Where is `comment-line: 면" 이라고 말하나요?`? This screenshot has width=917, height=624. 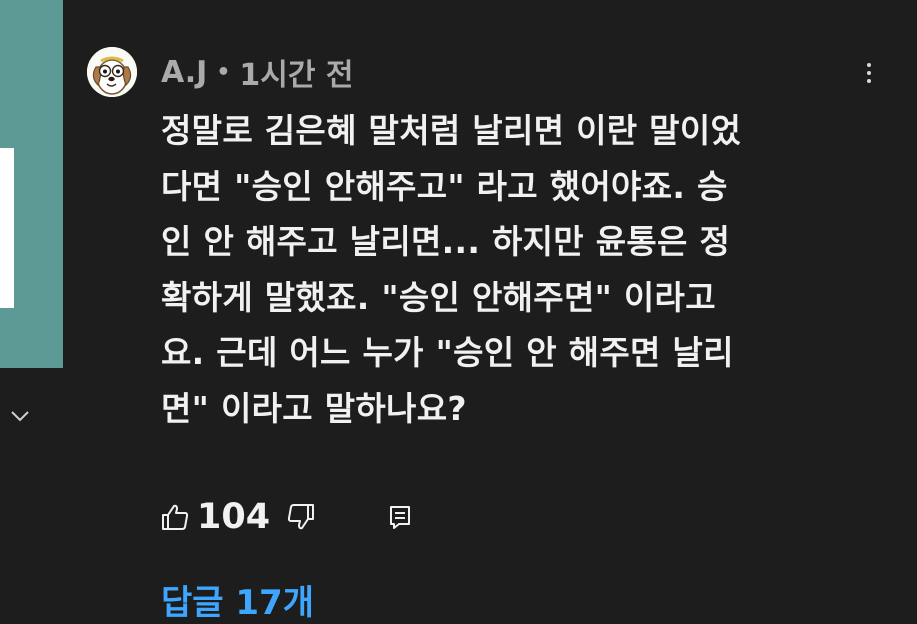 comment-line: 면" 이라고 말하나요? is located at coordinates (314, 408).